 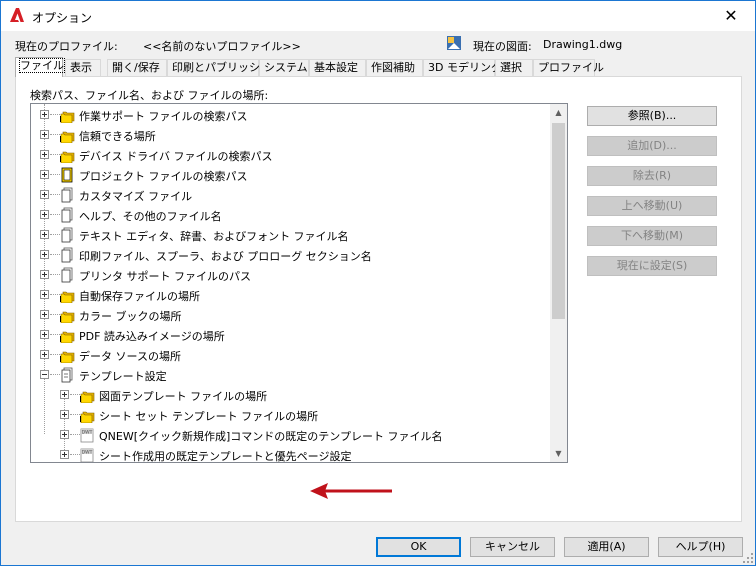 What do you see at coordinates (418, 547) in the screenshot?
I see `ok-button: OK` at bounding box center [418, 547].